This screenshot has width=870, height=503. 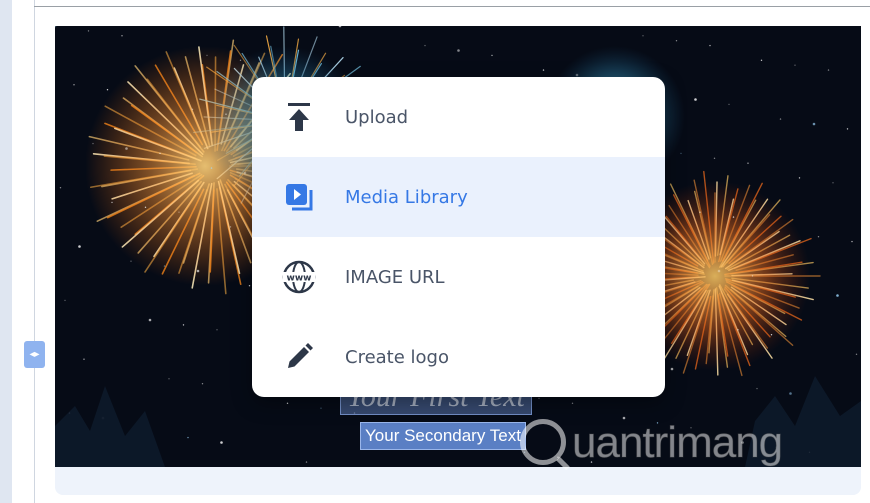 What do you see at coordinates (34, 251) in the screenshot?
I see `rail-divider` at bounding box center [34, 251].